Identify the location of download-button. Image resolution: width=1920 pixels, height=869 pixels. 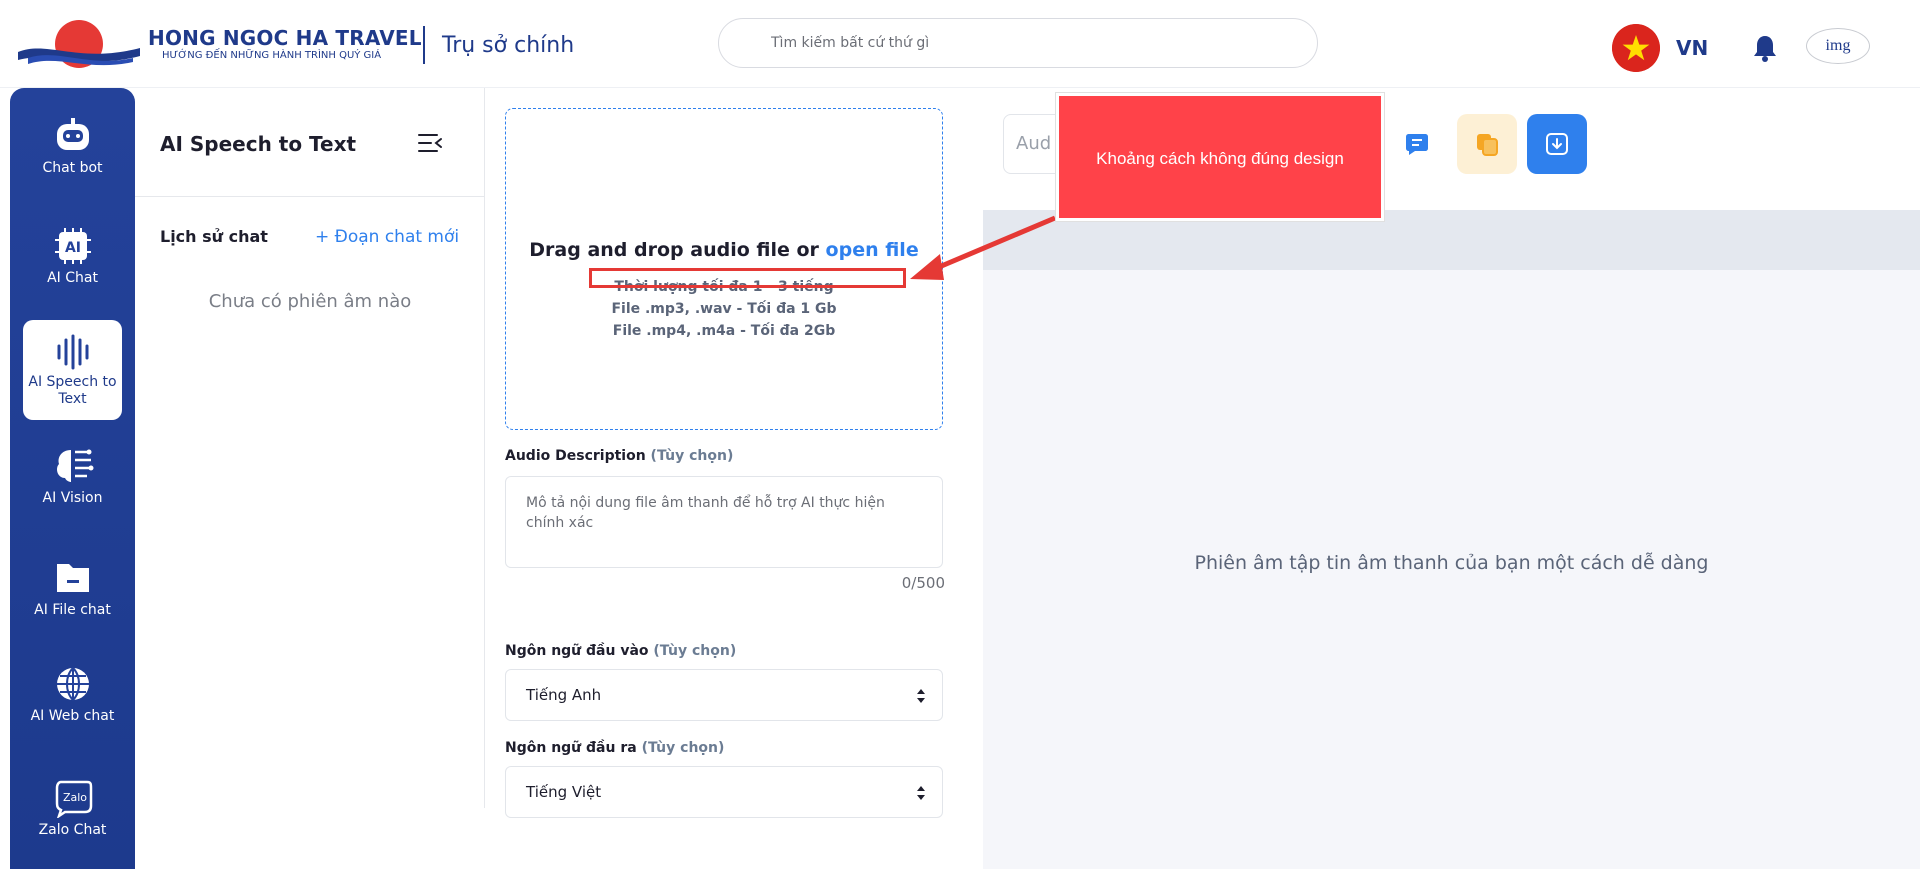
(1557, 144).